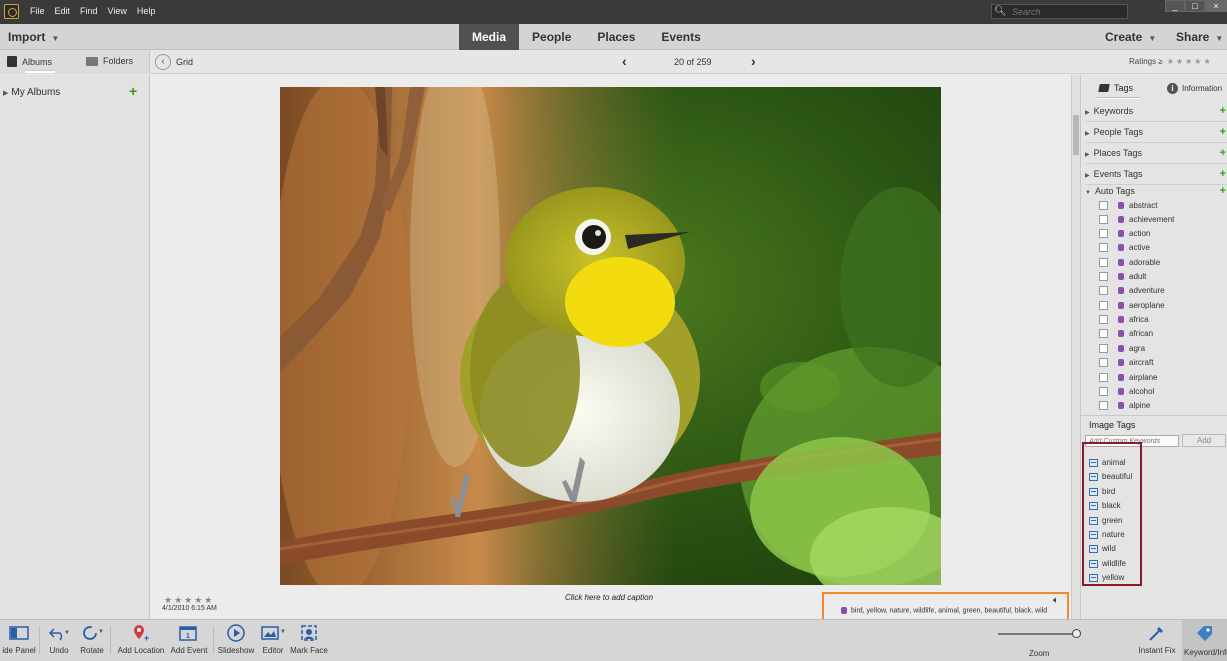  Describe the element at coordinates (624, 61) in the screenshot. I see `previous-arrow-icon: ‹` at that location.